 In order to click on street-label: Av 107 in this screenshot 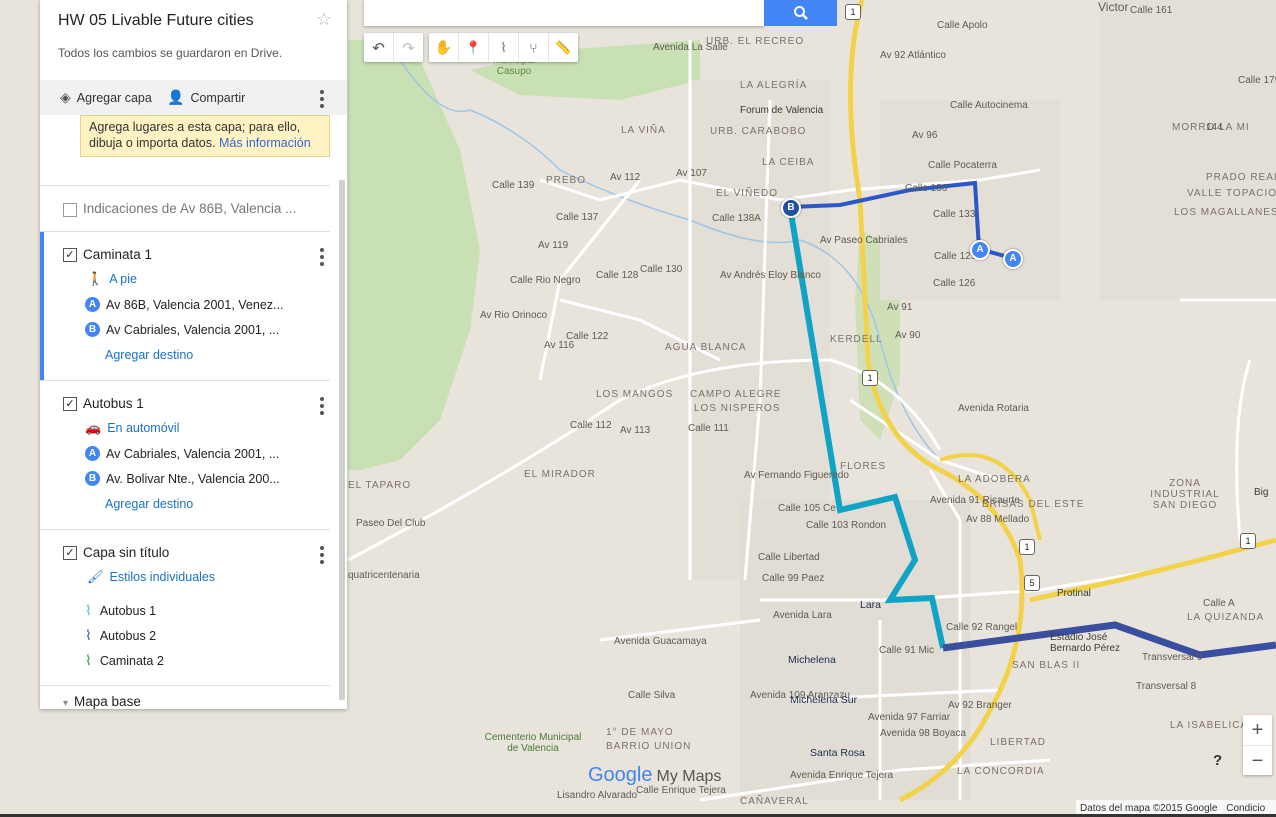, I will do `click(691, 173)`.